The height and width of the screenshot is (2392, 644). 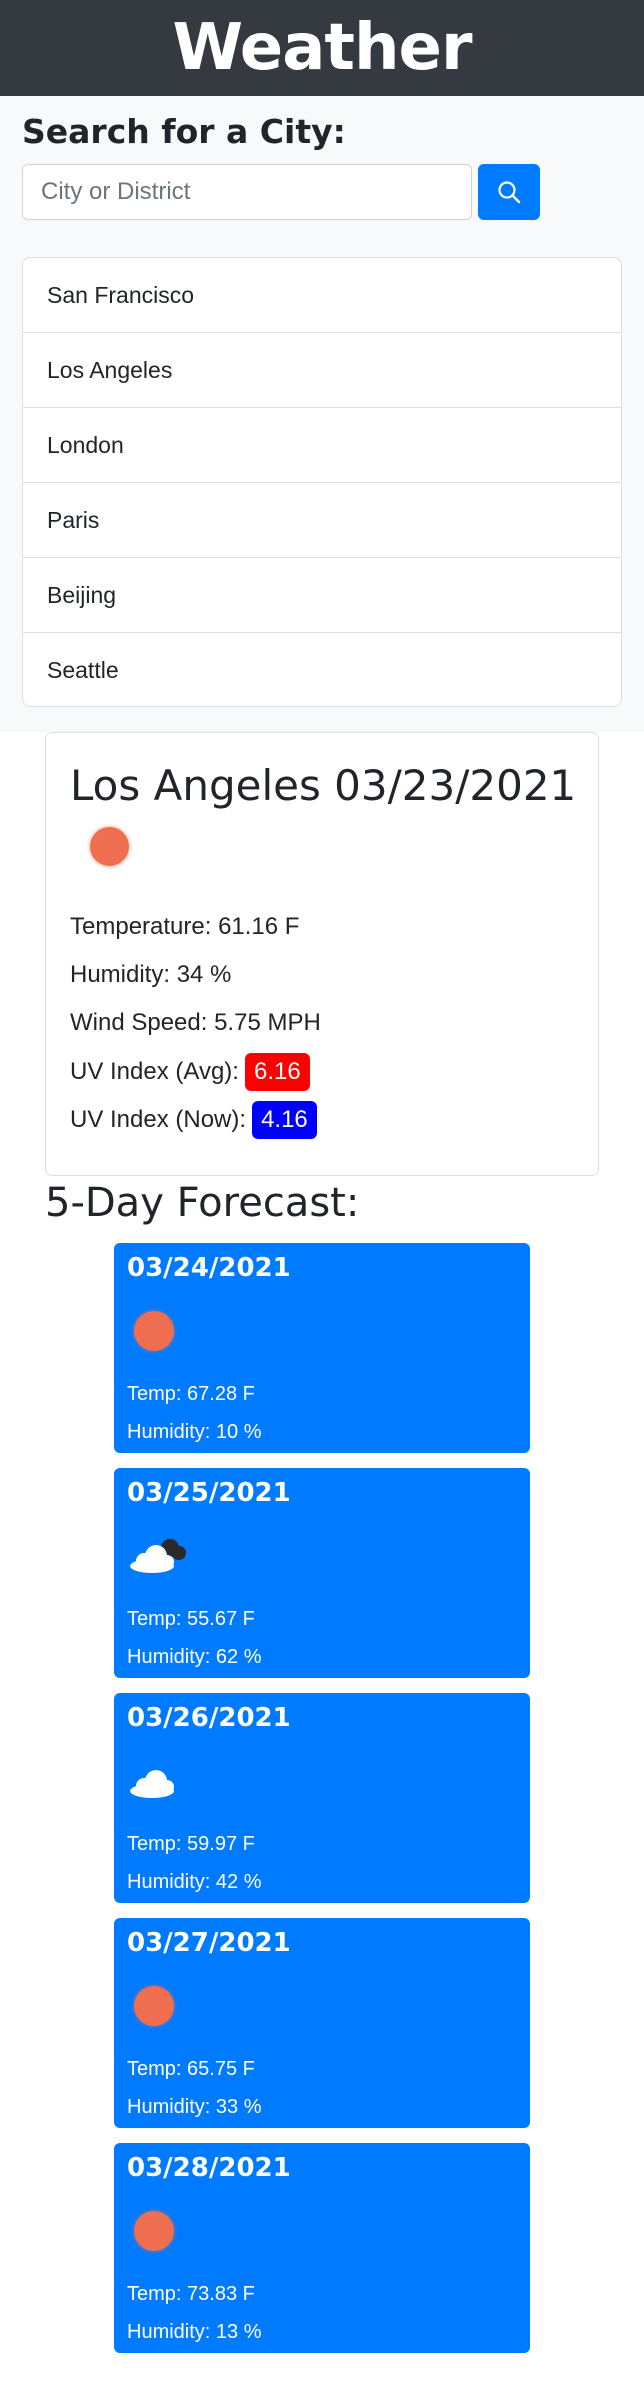 What do you see at coordinates (322, 520) in the screenshot?
I see `city-item-paris: Paris` at bounding box center [322, 520].